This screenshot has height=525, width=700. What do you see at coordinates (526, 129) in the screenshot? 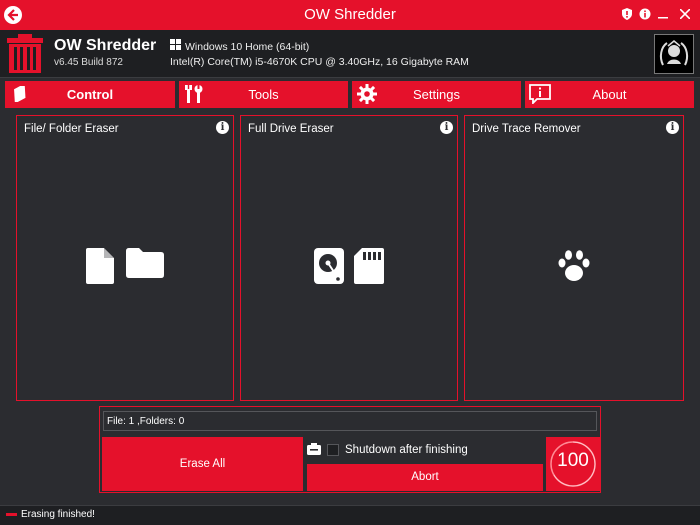
I see `panel-title: Drive Trace Remover` at bounding box center [526, 129].